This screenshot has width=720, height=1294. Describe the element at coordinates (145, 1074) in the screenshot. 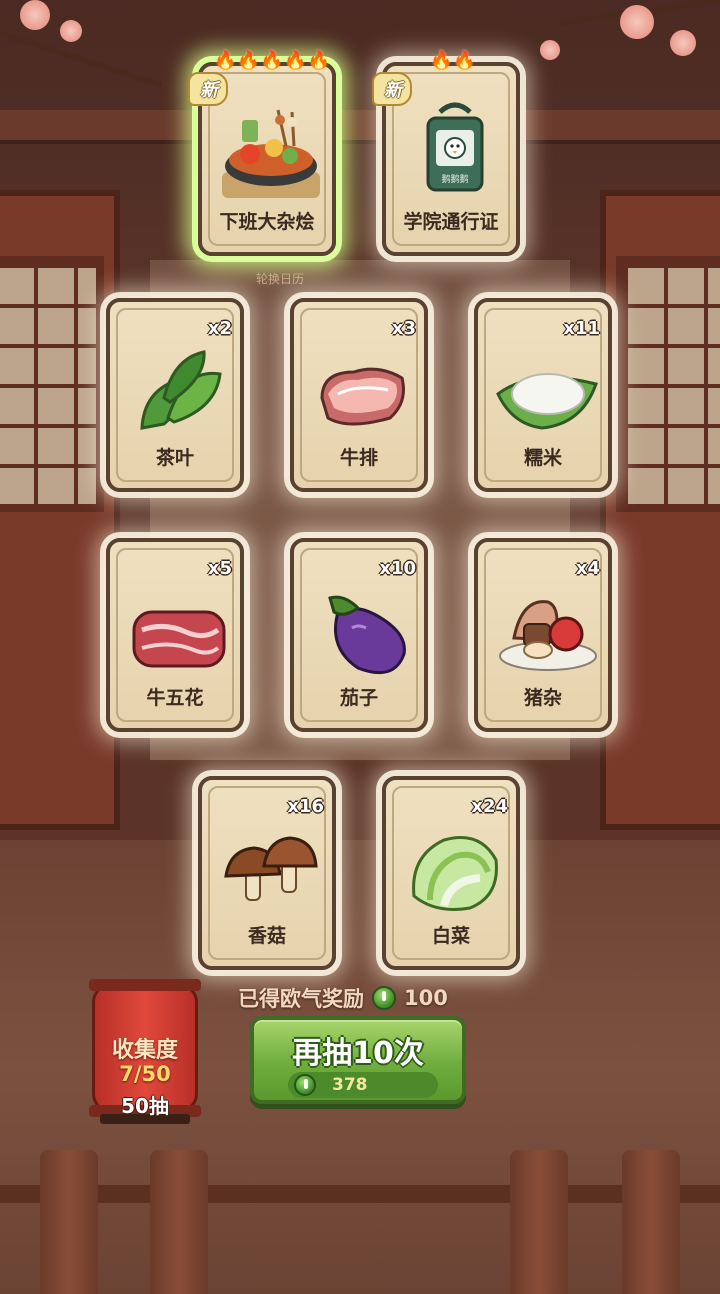

I see `collection-progress: 7/50` at that location.